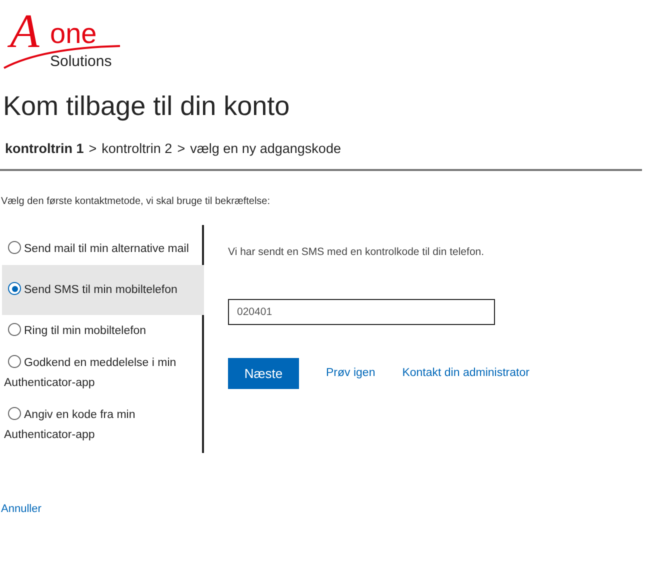  I want to click on code-field: 020401, so click(361, 311).